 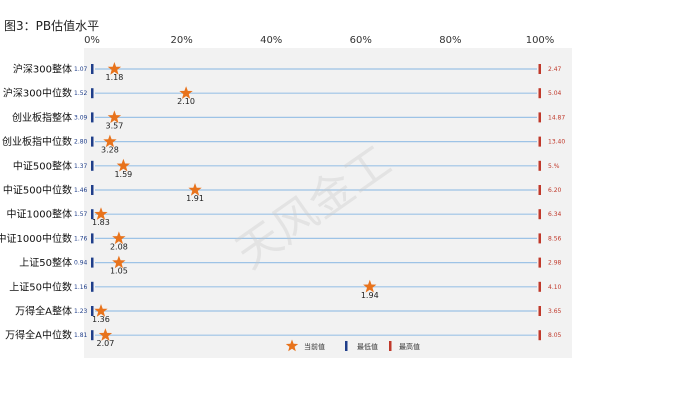 What do you see at coordinates (81, 238) in the screenshot?
I see `min-value-label: 1.76` at bounding box center [81, 238].